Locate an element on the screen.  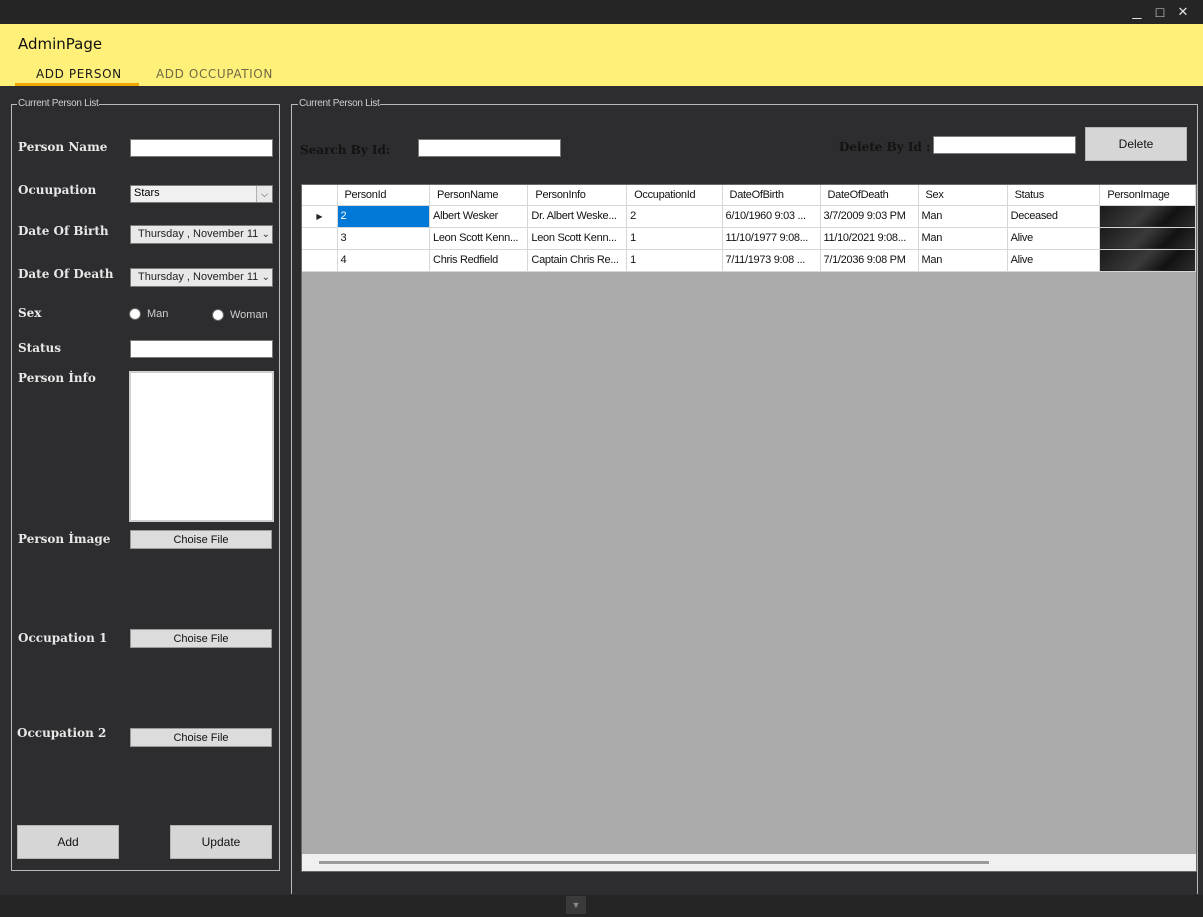
close-icon: ✕ is located at coordinates (1183, 12).